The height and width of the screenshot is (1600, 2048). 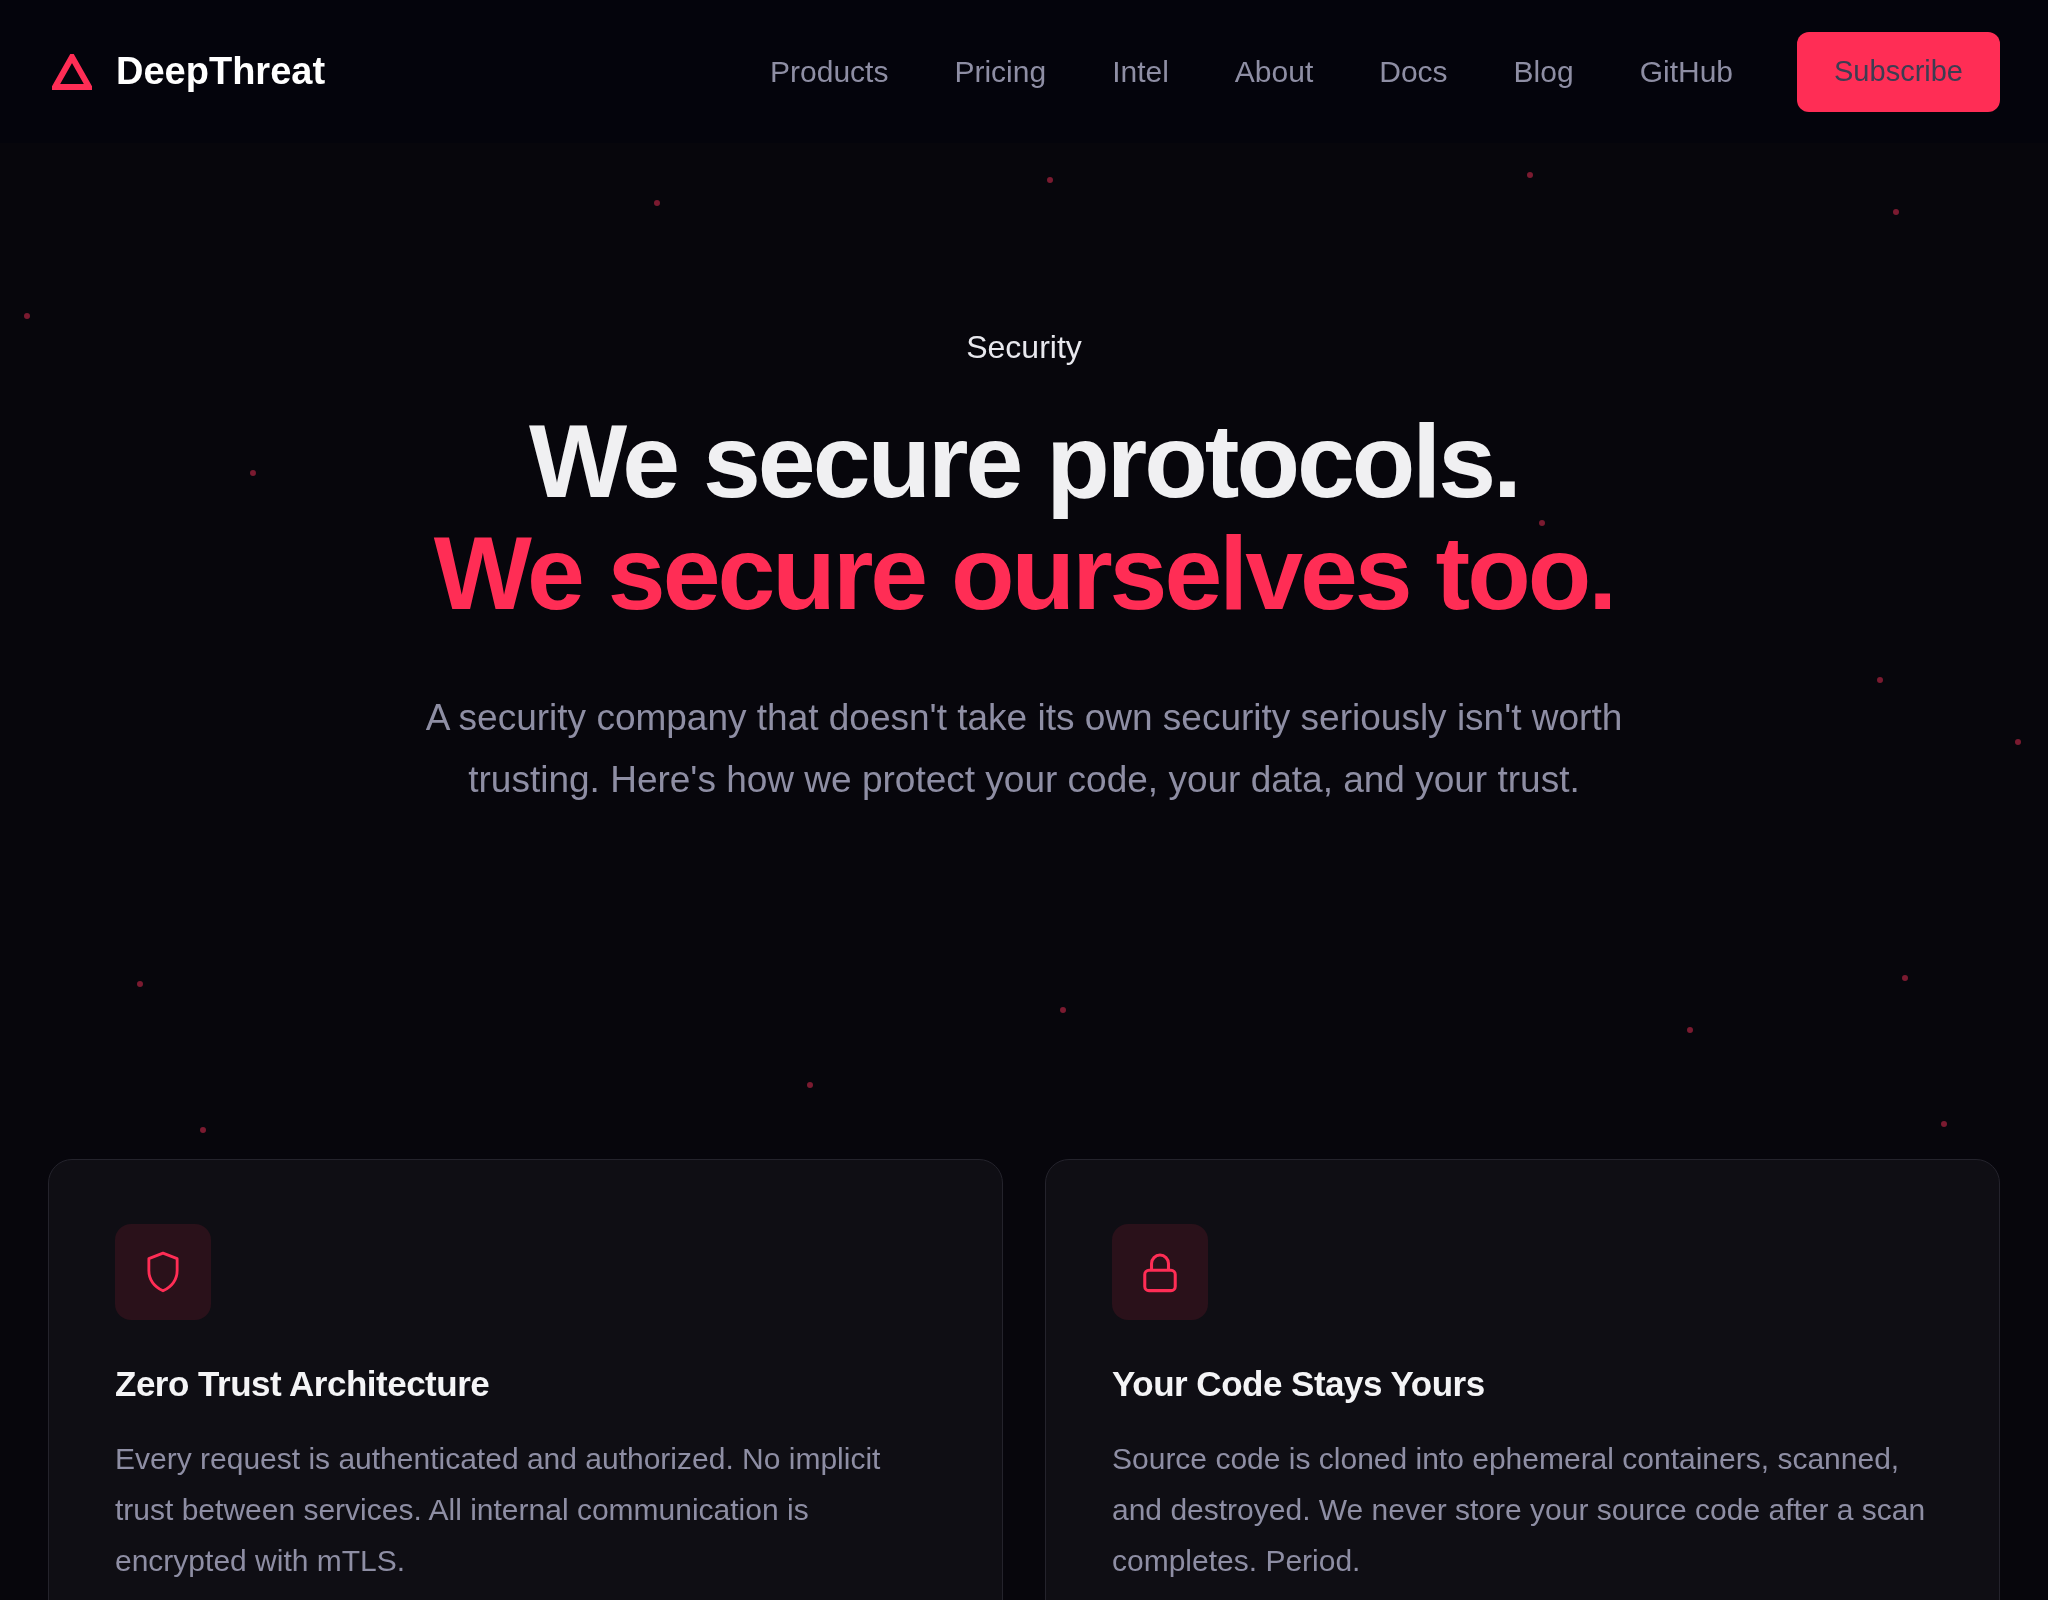 I want to click on brand-name: DeepThreat, so click(x=221, y=71).